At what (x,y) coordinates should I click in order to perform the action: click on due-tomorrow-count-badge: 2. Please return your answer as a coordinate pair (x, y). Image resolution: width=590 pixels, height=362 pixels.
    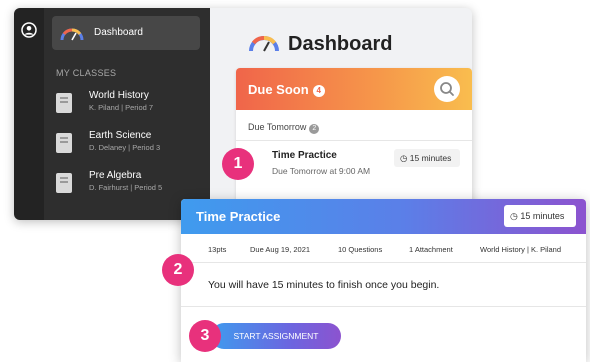
    Looking at the image, I should click on (314, 129).